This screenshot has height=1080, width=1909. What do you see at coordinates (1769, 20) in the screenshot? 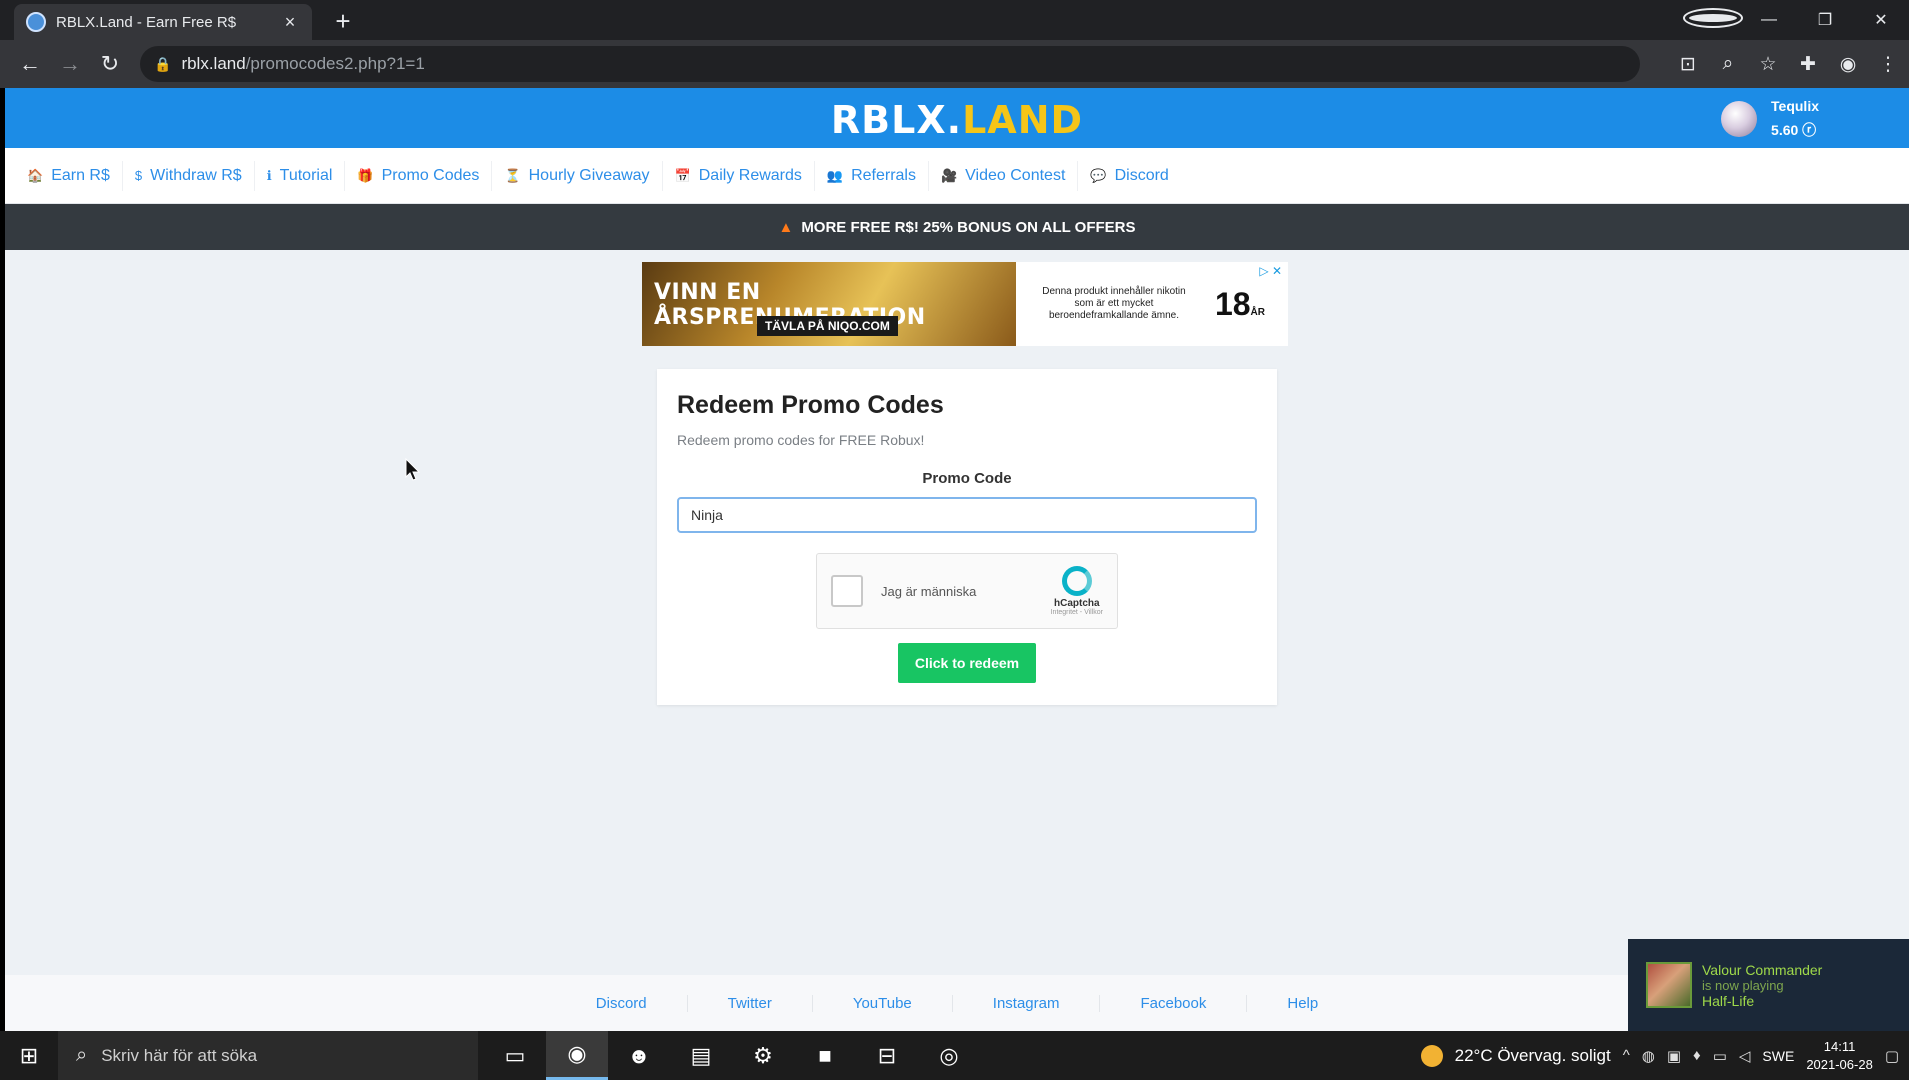
I see `minimize-button: —` at bounding box center [1769, 20].